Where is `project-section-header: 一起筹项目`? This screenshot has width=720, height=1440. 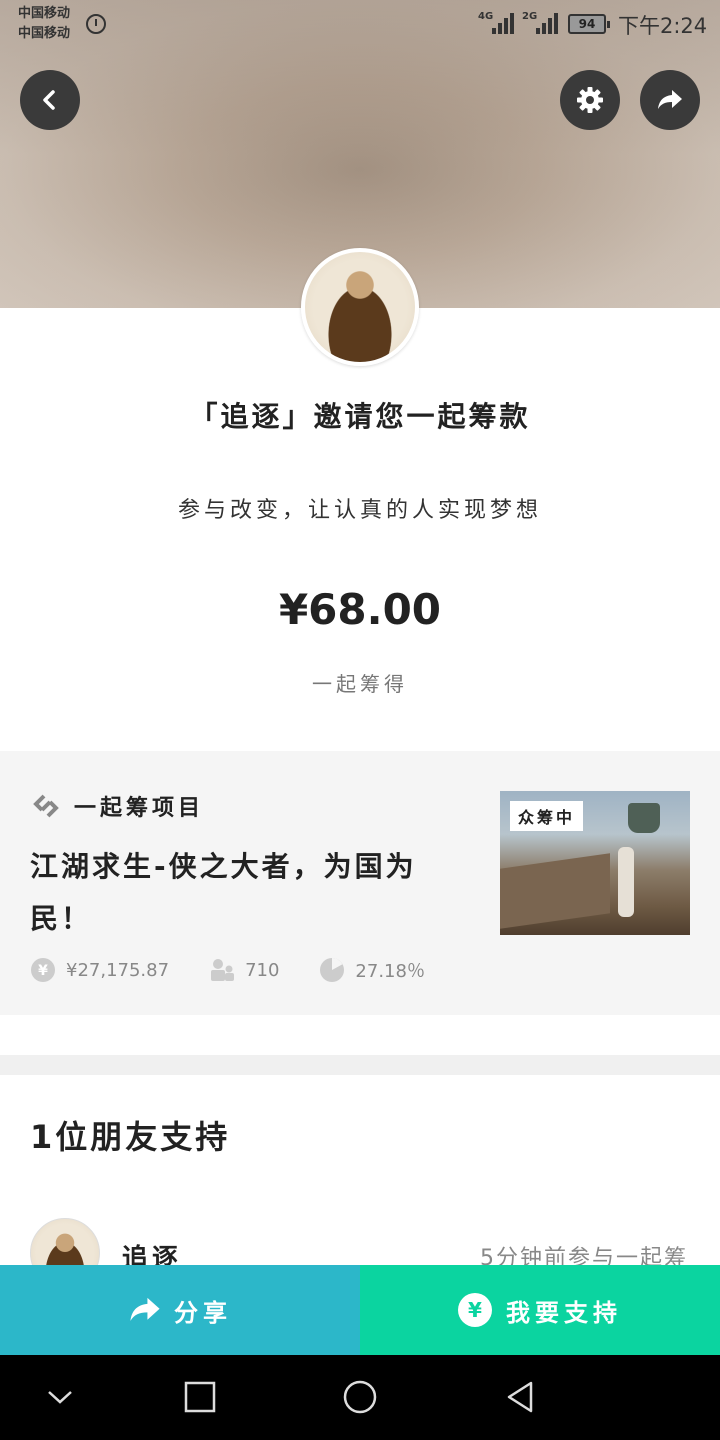
project-section-header: 一起筹项目 is located at coordinates (117, 806).